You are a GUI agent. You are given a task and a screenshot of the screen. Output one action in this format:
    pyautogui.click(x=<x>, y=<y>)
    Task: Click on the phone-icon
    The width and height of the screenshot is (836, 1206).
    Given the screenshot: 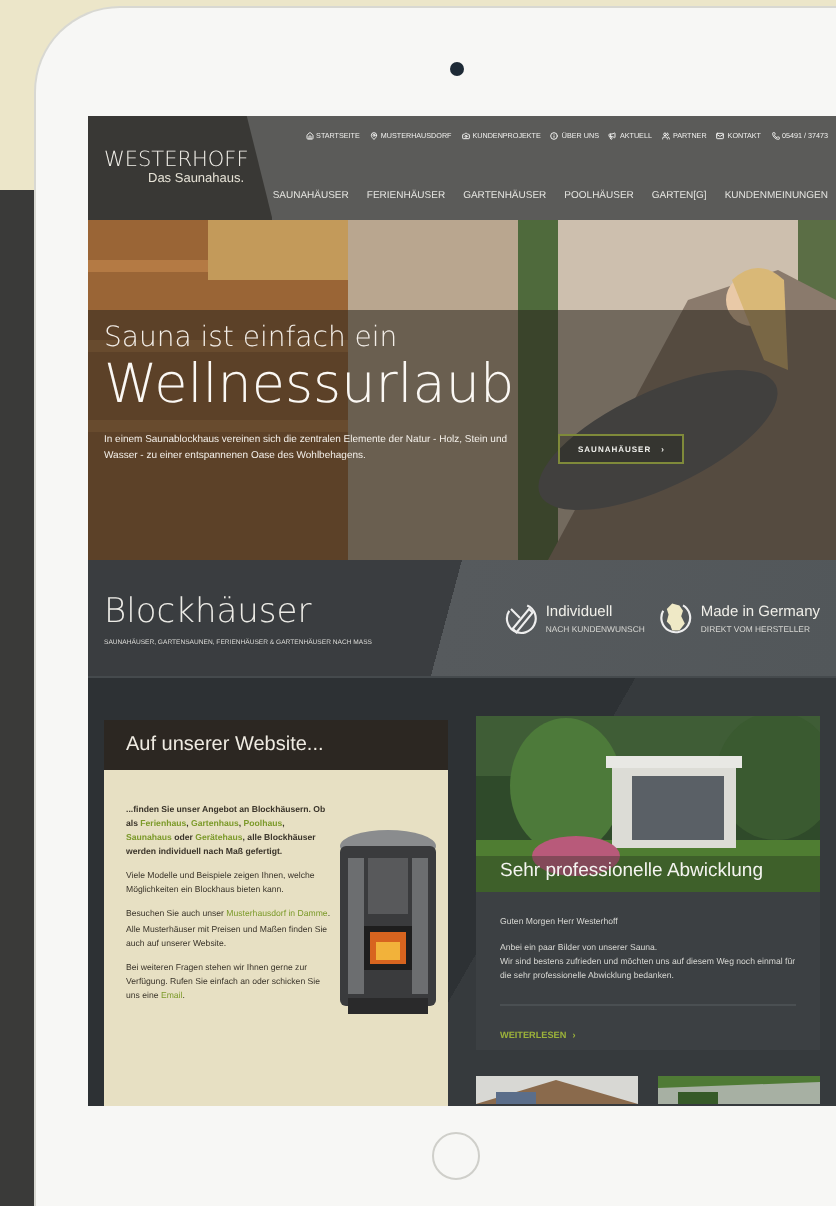 What is the action you would take?
    pyautogui.click(x=775, y=136)
    